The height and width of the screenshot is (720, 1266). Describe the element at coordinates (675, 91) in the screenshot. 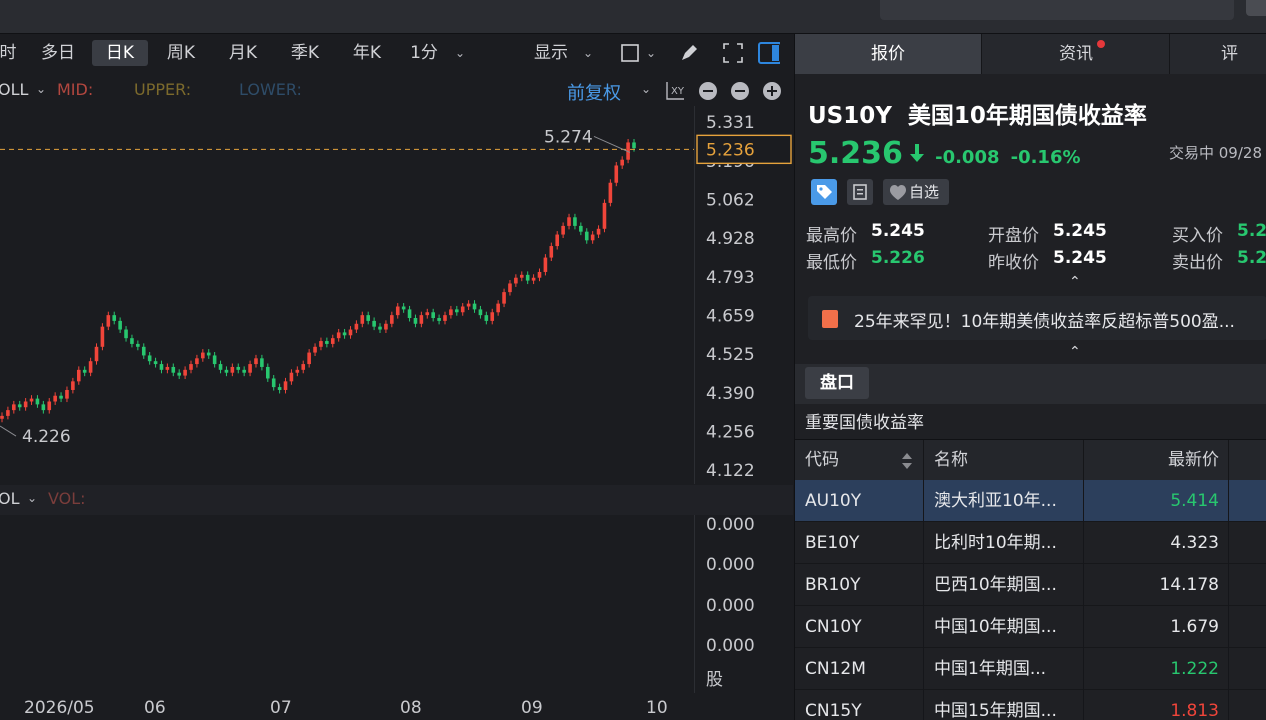

I see `scale-axis-icon: XY` at that location.